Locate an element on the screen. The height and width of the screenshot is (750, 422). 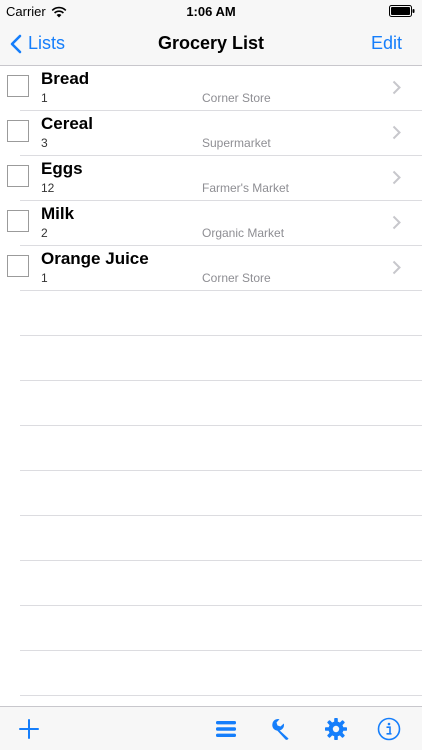
item-store: Farmer's Market is located at coordinates (245, 188).